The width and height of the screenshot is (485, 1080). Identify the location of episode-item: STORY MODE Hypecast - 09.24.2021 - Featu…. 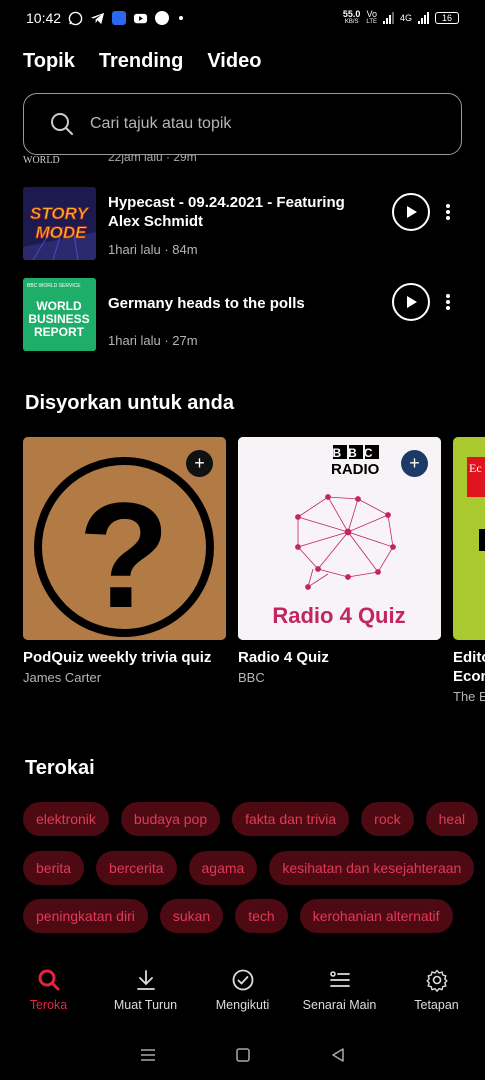
(243, 224).